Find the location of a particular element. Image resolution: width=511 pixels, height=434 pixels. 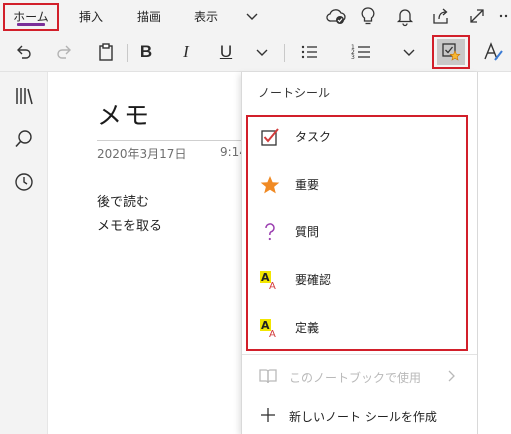

tab-home: ホーム is located at coordinates (31, 17).